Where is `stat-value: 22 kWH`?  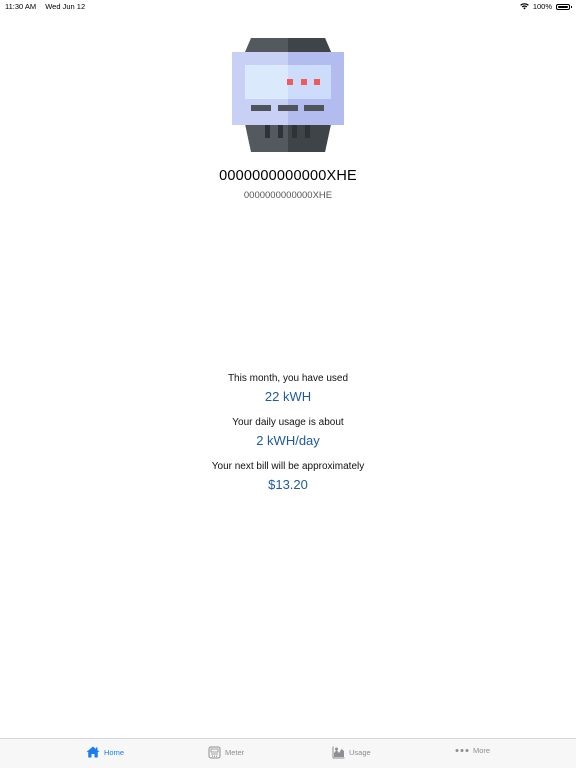 stat-value: 22 kWH is located at coordinates (288, 396).